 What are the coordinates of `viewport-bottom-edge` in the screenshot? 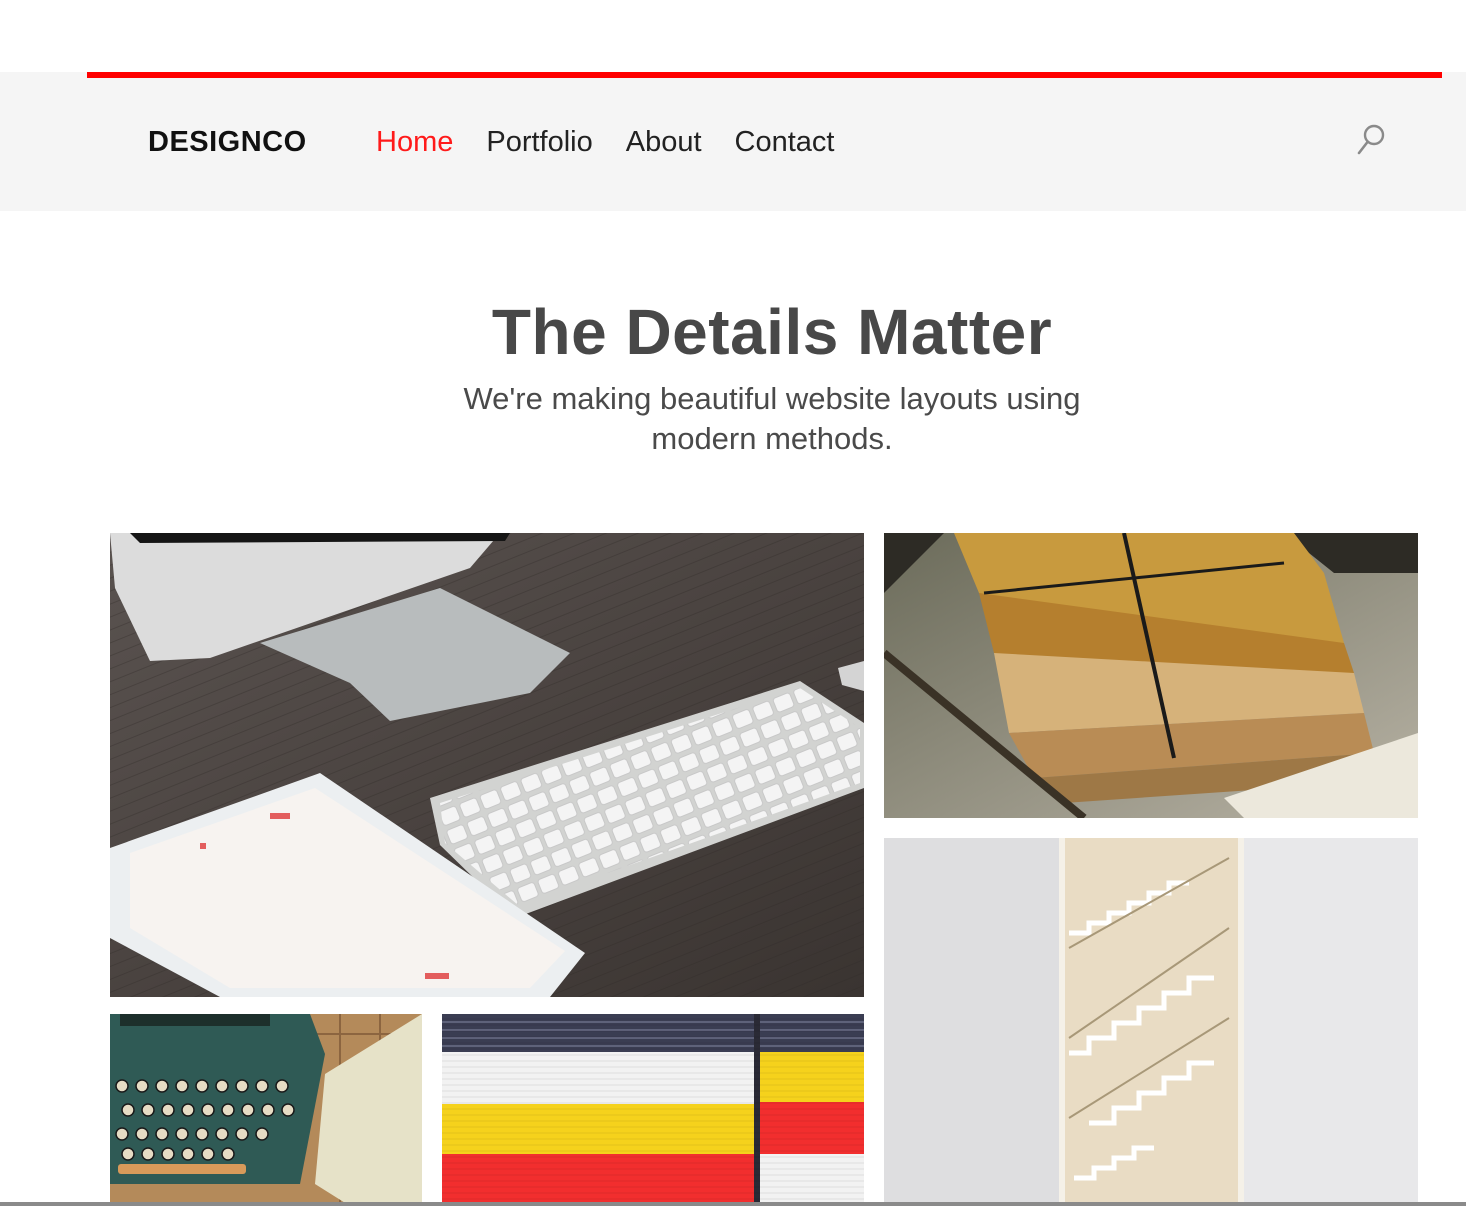 It's located at (733, 1204).